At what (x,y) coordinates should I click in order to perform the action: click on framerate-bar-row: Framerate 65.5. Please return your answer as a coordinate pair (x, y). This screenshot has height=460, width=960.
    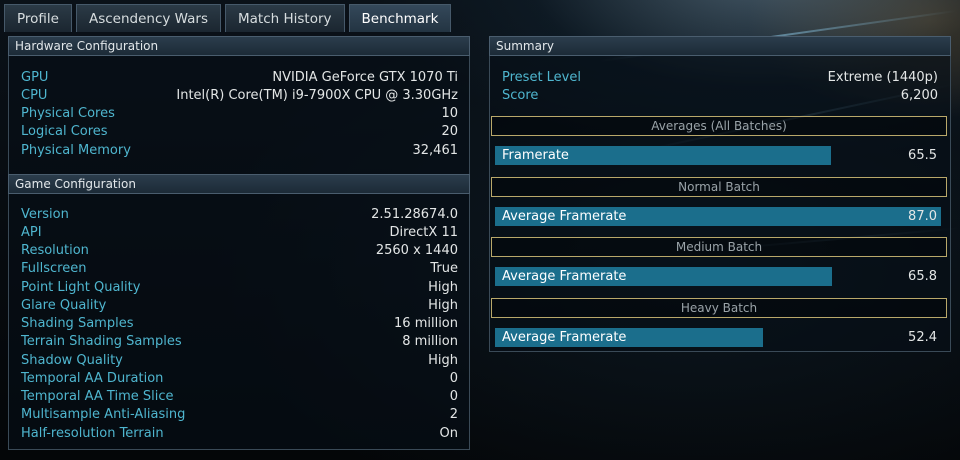
    Looking at the image, I should click on (717, 155).